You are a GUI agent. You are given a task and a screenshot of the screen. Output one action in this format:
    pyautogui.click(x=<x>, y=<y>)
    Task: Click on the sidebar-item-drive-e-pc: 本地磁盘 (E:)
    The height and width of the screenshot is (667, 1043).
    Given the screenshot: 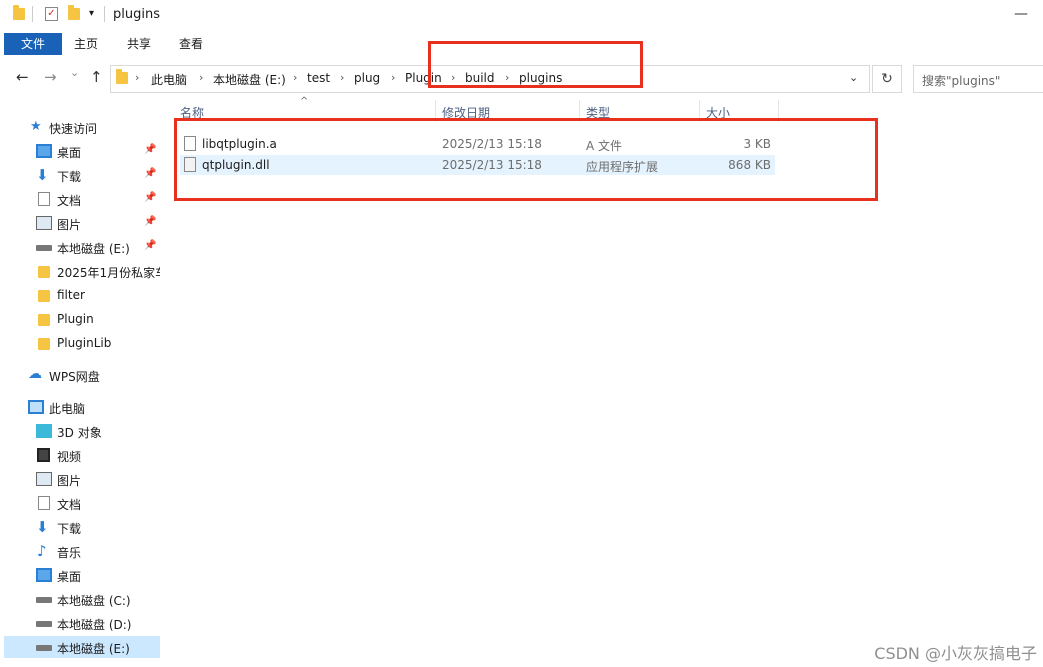 What is the action you would take?
    pyautogui.click(x=82, y=647)
    